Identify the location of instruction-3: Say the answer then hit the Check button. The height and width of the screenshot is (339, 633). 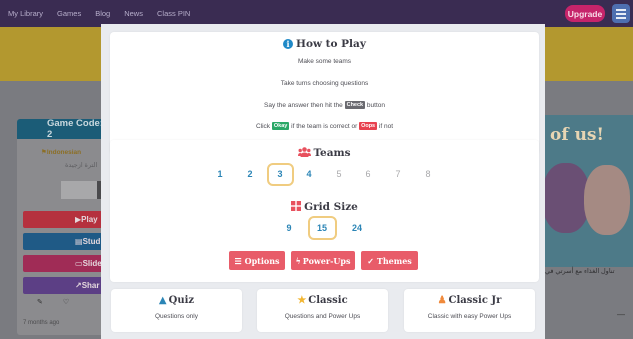
(324, 105).